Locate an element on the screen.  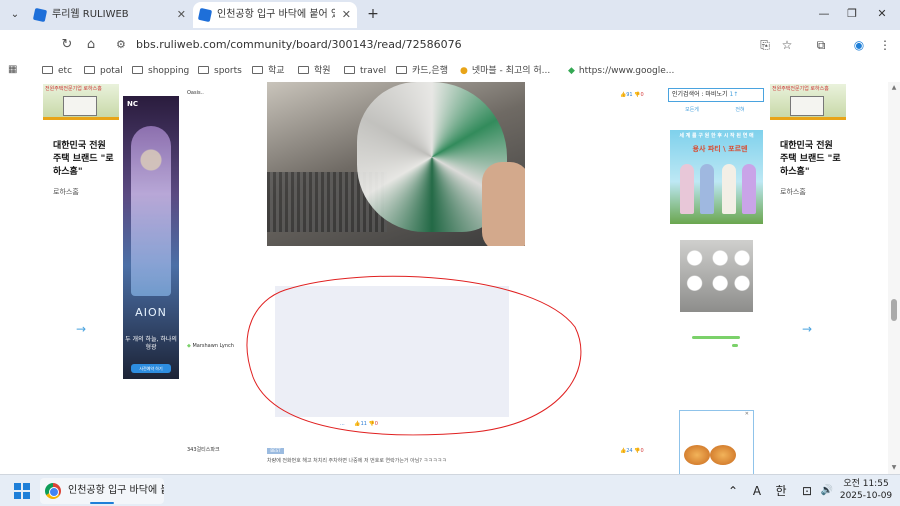
ad-sub-right: 로하스홈 is located at coordinates (793, 192).